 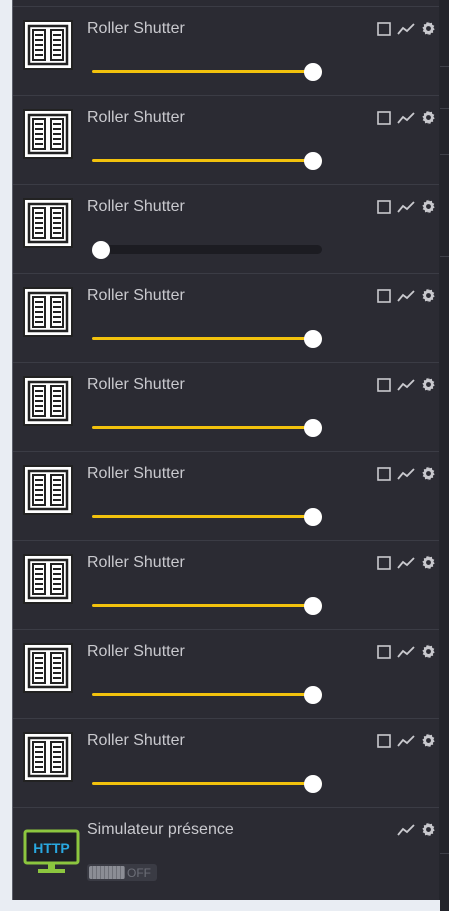 I want to click on simulator-title: Simulateur présence, so click(x=160, y=829).